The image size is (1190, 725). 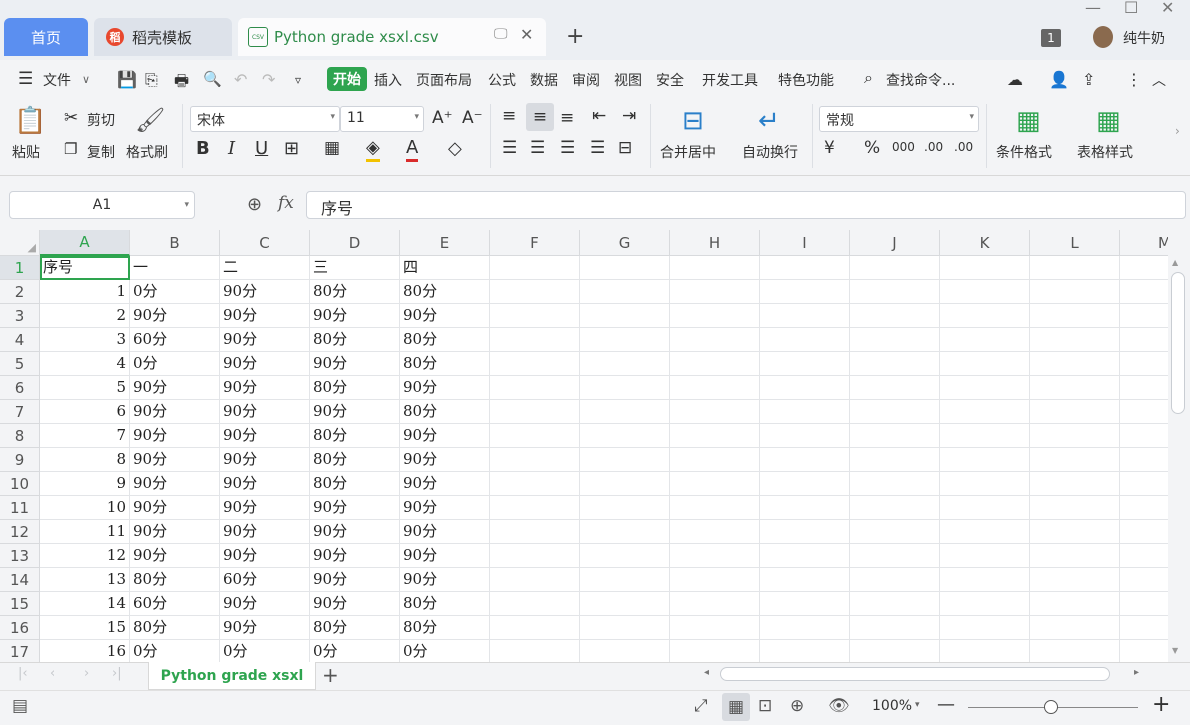 What do you see at coordinates (20, 484) in the screenshot?
I see `row-header: 10` at bounding box center [20, 484].